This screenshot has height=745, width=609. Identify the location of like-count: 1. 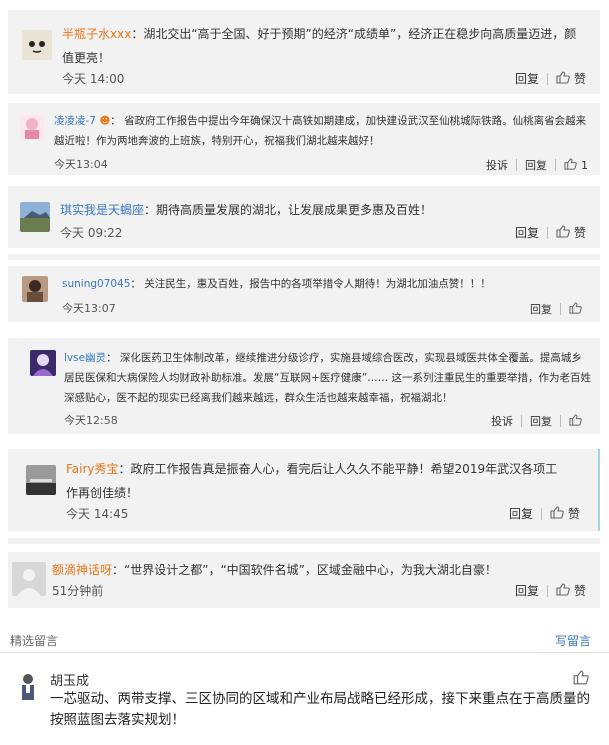
(584, 165).